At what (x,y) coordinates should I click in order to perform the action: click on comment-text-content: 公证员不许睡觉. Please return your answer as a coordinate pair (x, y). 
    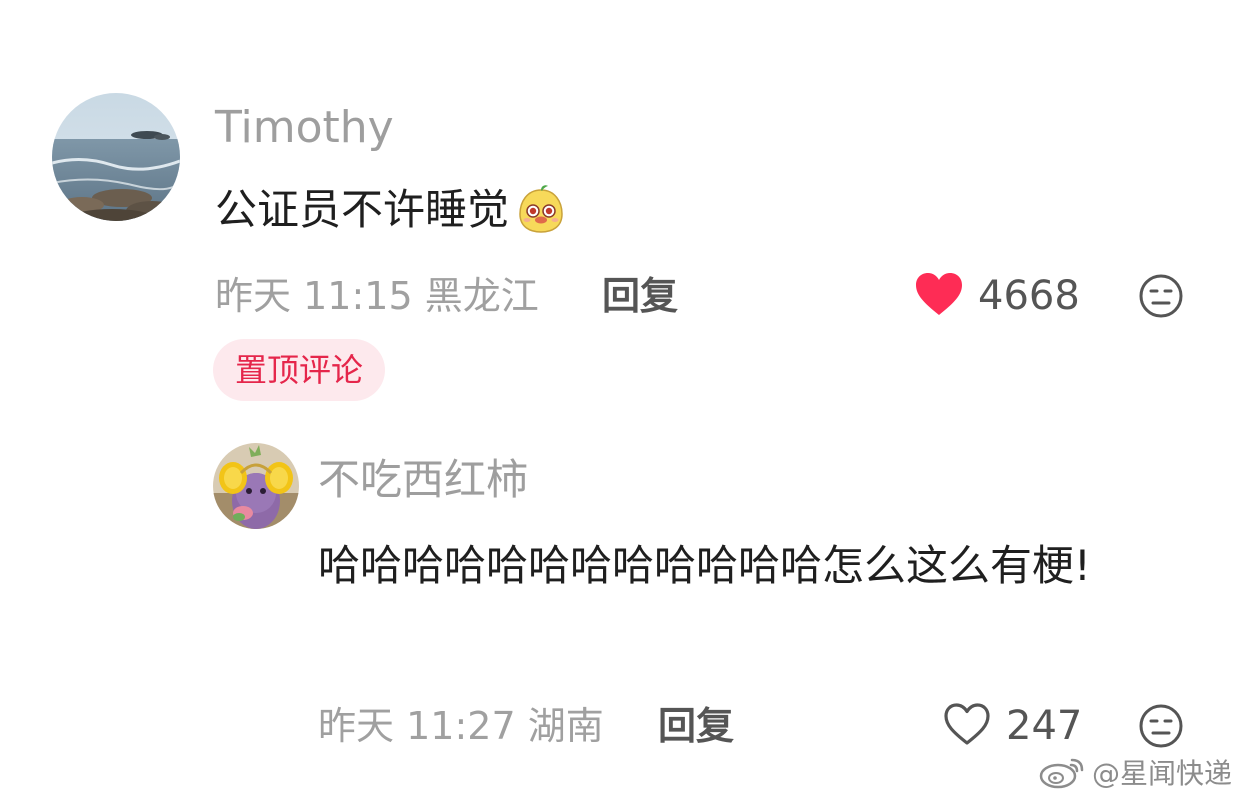
    Looking at the image, I should click on (362, 209).